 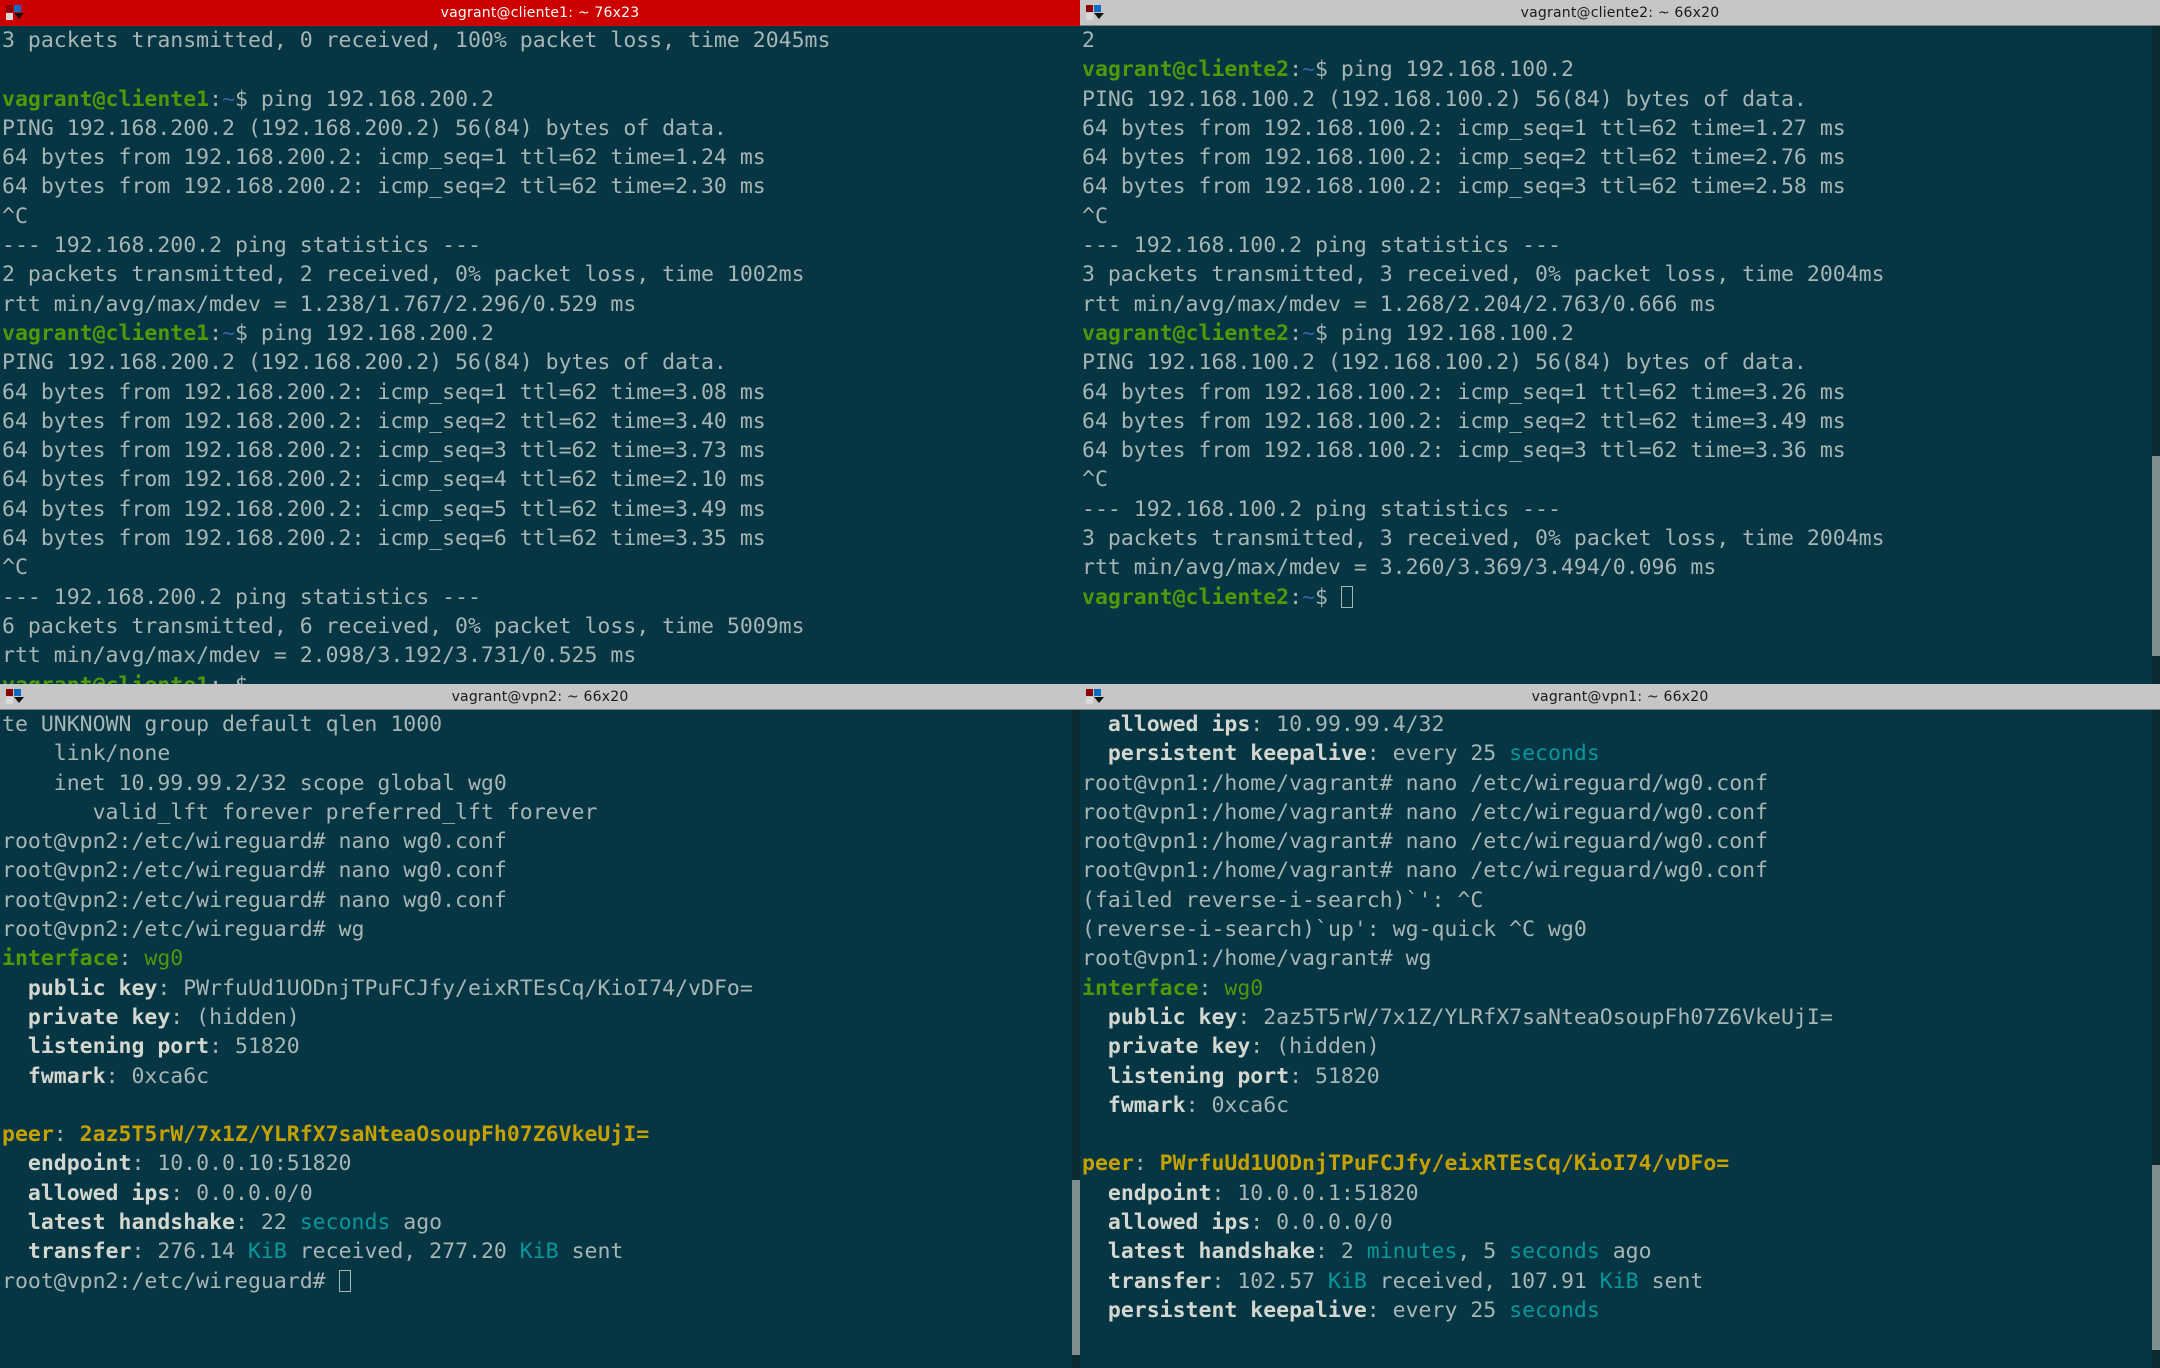 What do you see at coordinates (1147, 1281) in the screenshot?
I see `terminal-text: transfer` at bounding box center [1147, 1281].